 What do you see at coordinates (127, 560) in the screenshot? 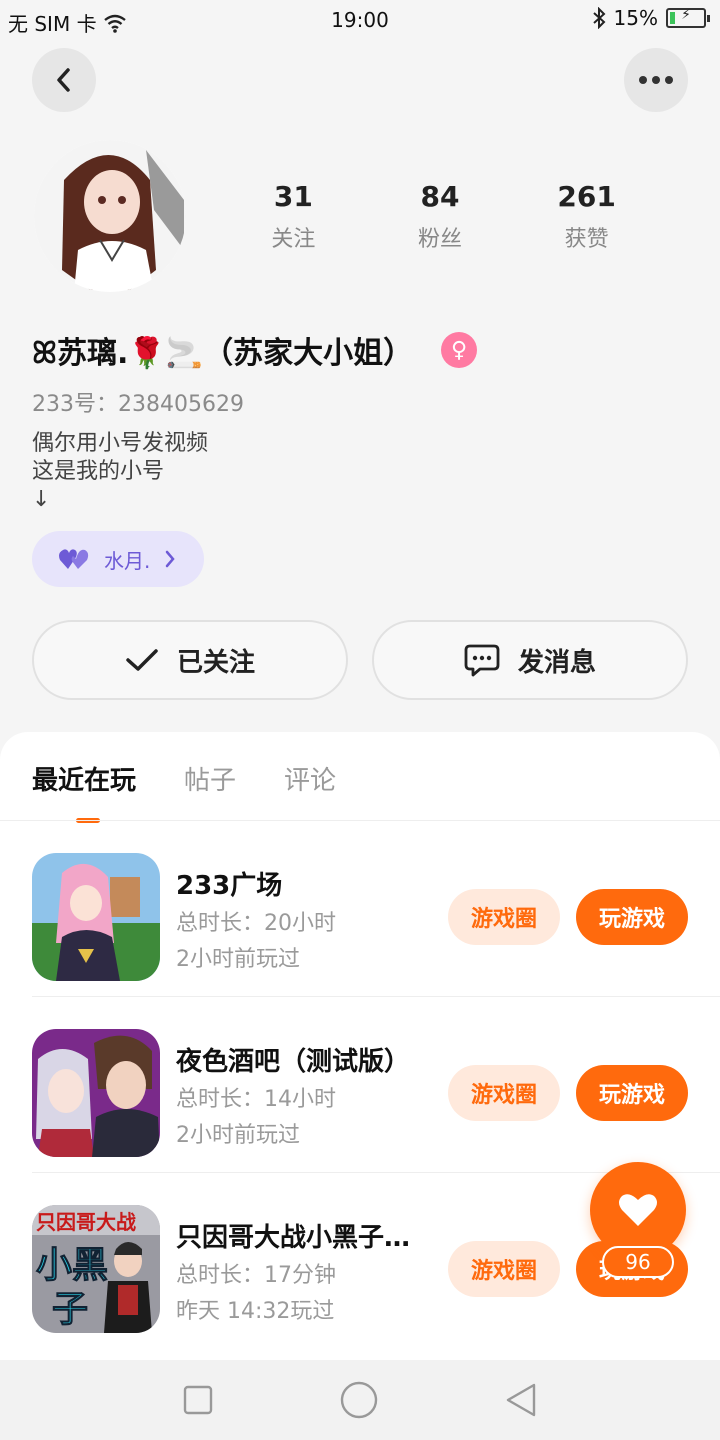
I see `guild-name: 水月.` at bounding box center [127, 560].